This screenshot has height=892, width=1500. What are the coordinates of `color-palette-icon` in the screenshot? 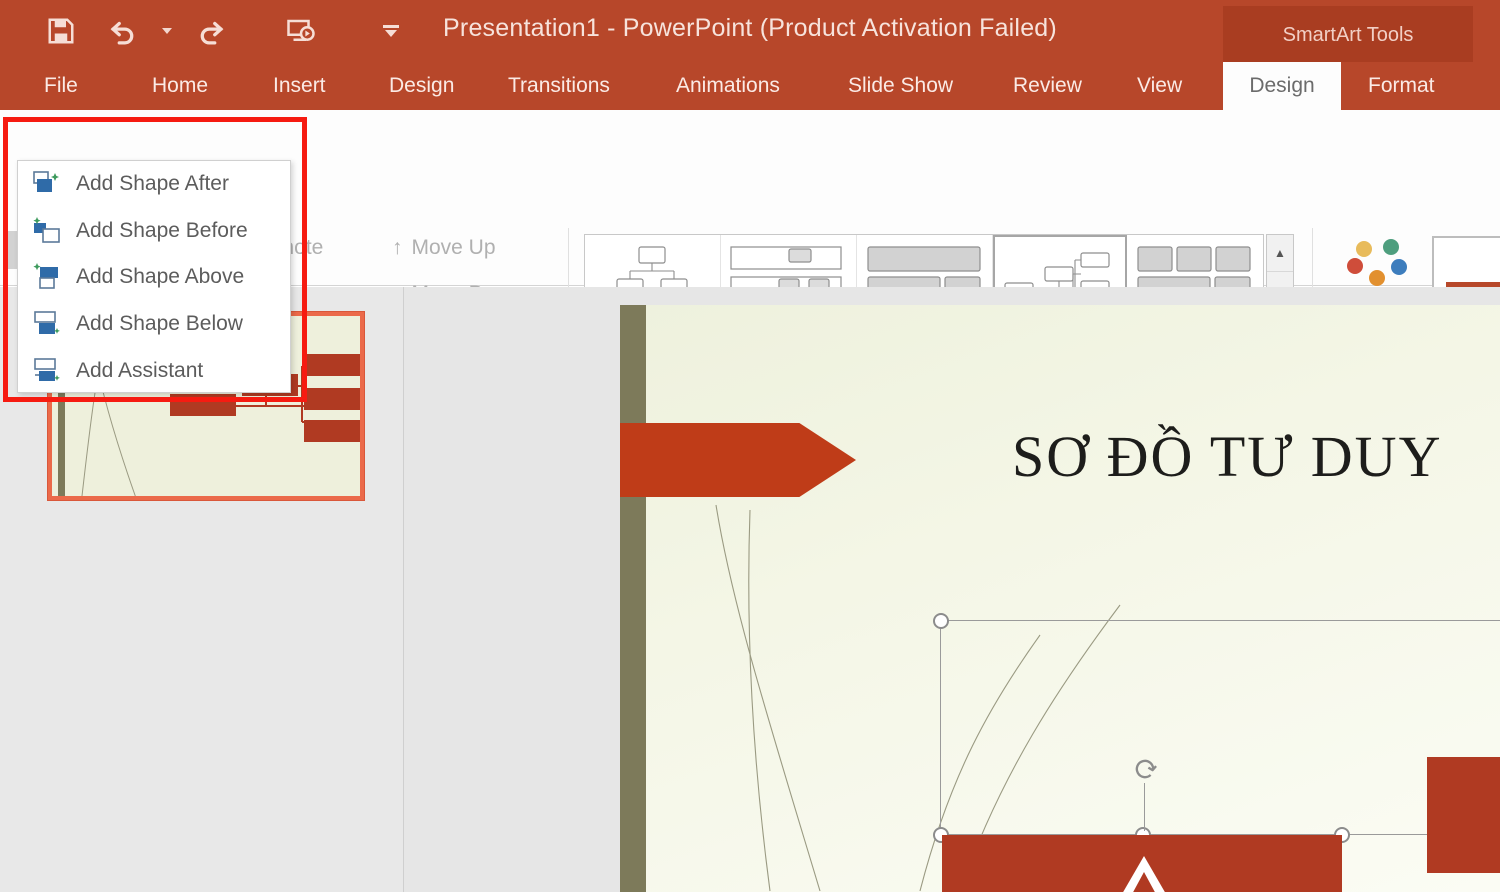 It's located at (1380, 262).